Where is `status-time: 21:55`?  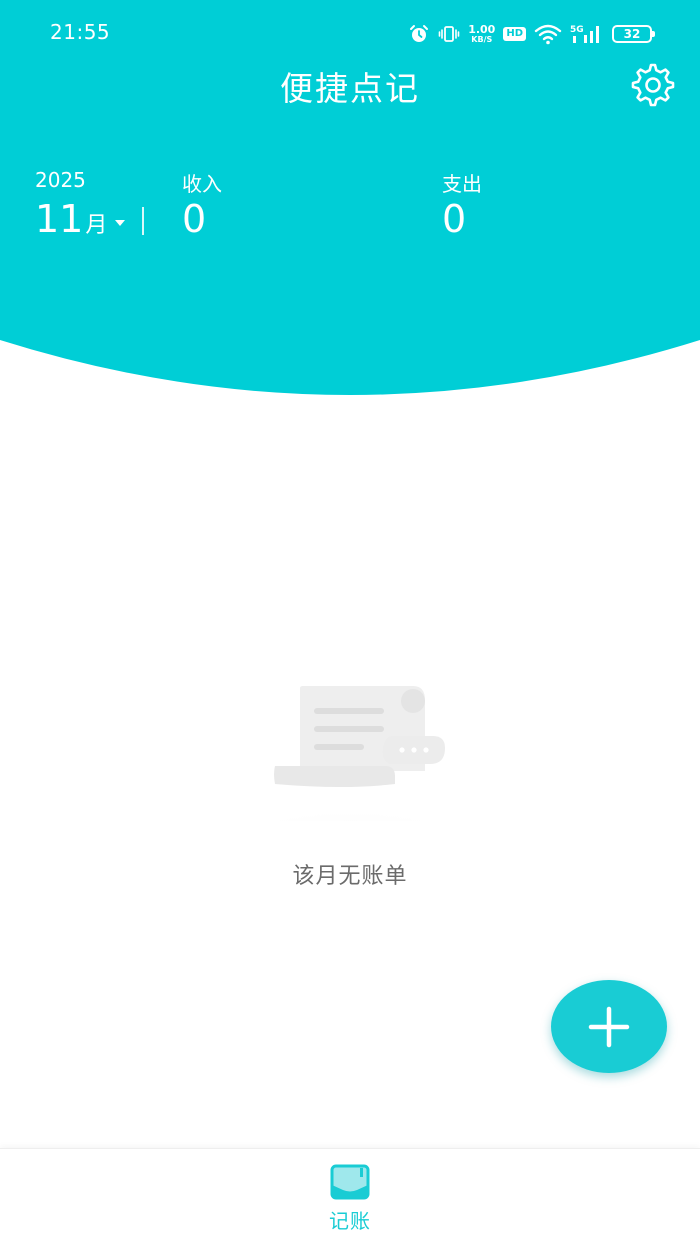 status-time: 21:55 is located at coordinates (80, 32).